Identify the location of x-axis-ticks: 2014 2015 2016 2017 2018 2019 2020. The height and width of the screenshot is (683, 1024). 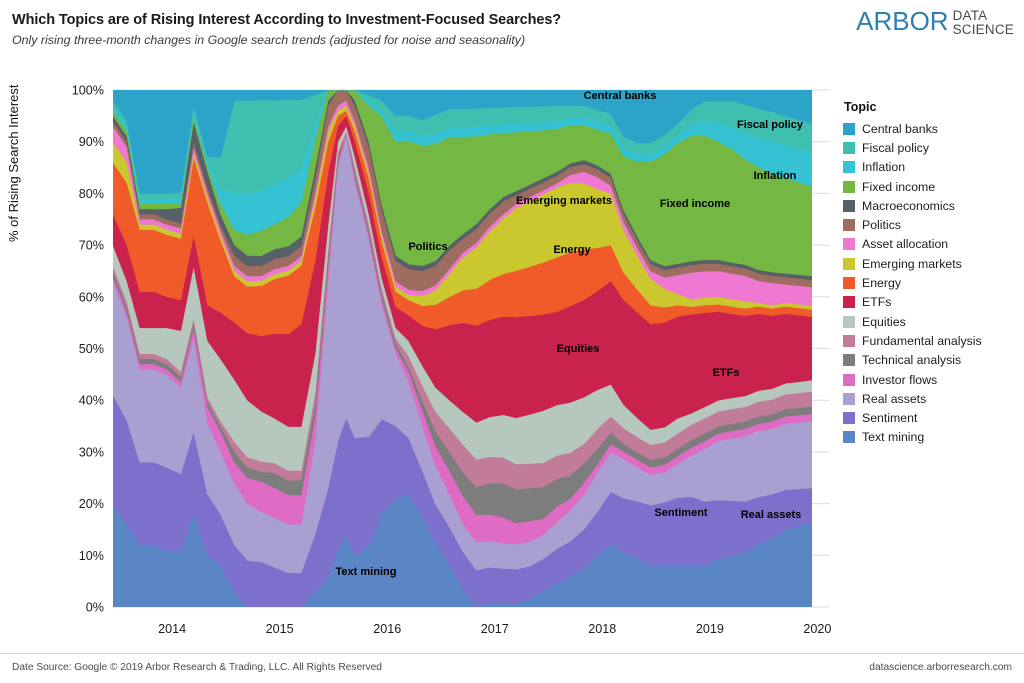
(494, 629).